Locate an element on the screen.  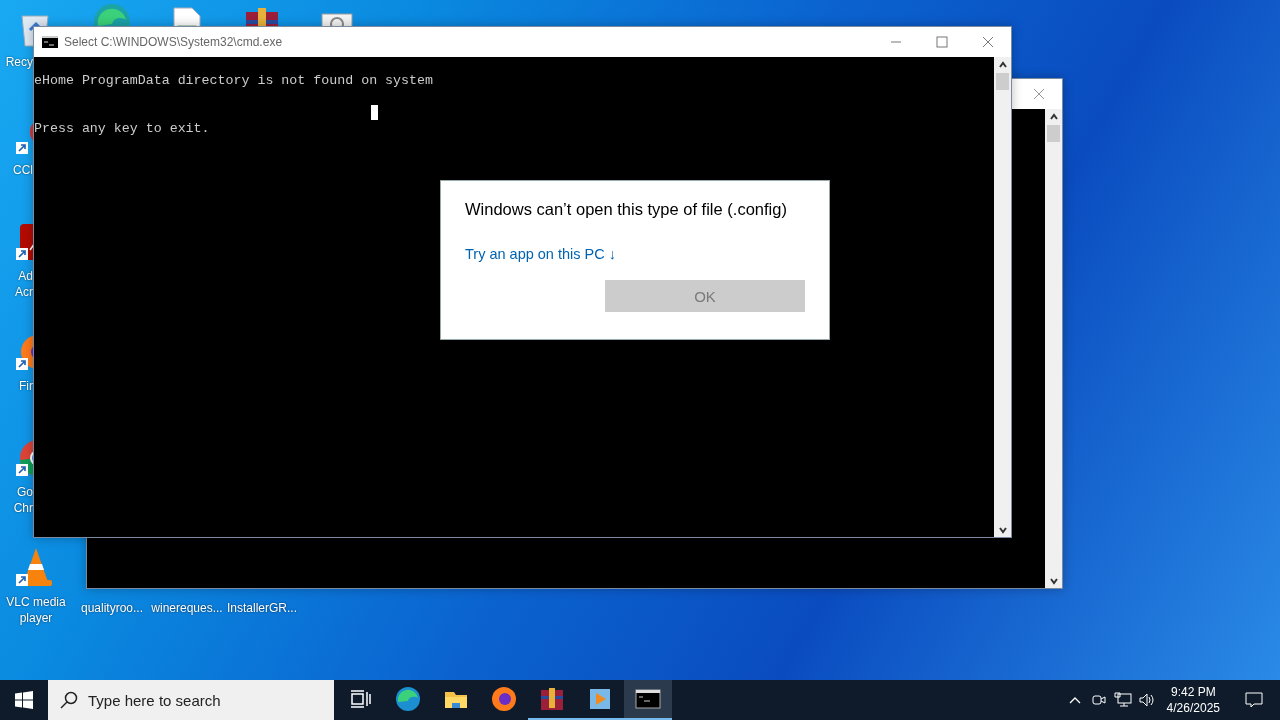
media-player-icon is located at coordinates (600, 699).